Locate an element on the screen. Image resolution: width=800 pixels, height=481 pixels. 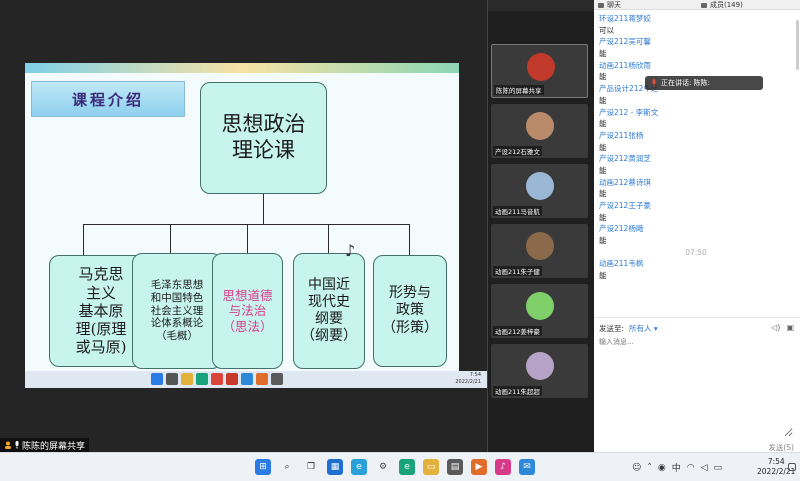
shared-time: 7:54 is located at coordinates (475, 375).